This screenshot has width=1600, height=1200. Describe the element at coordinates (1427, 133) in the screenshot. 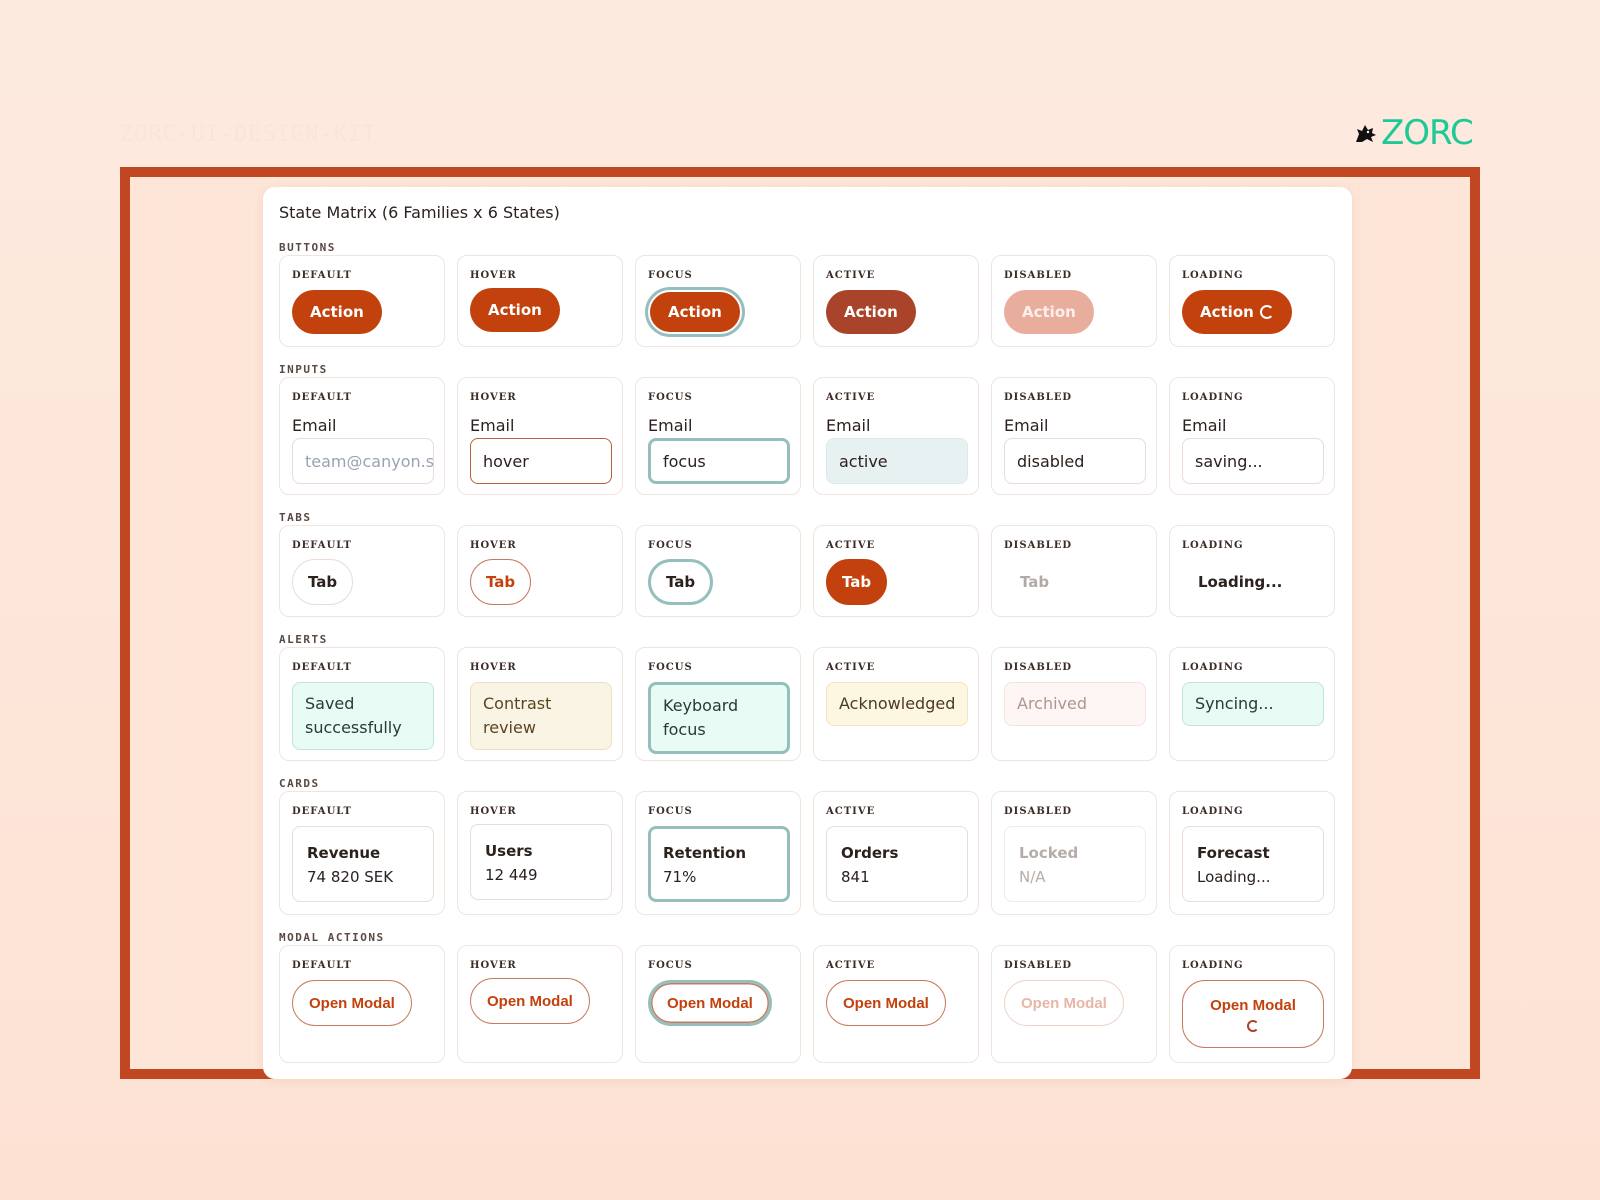

I see `logo-wordmark: ZORC` at that location.